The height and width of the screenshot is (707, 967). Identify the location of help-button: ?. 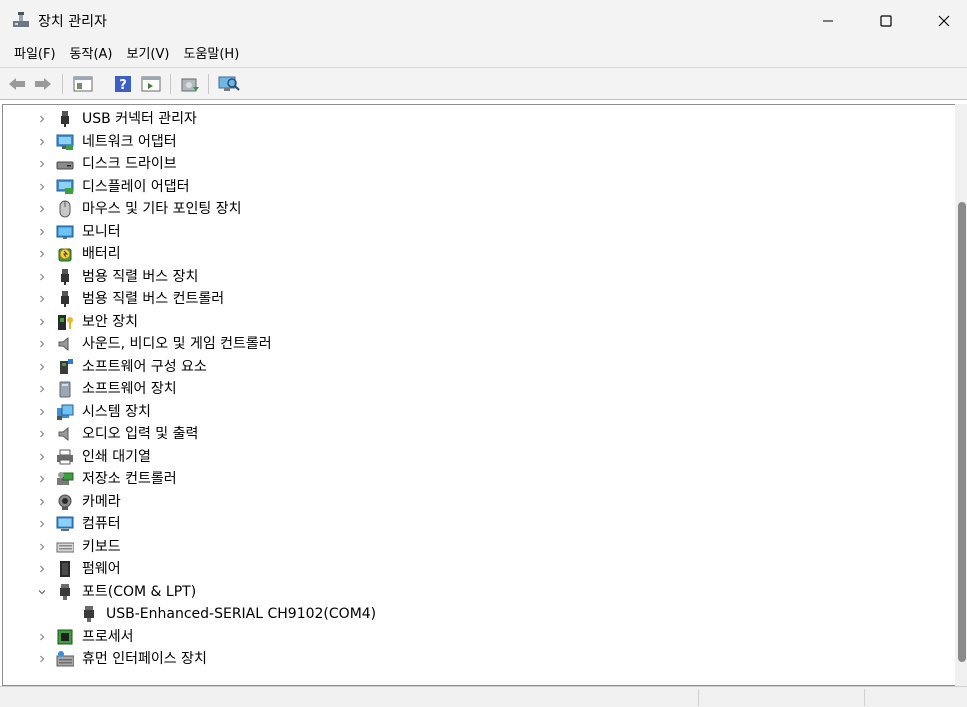
(123, 84).